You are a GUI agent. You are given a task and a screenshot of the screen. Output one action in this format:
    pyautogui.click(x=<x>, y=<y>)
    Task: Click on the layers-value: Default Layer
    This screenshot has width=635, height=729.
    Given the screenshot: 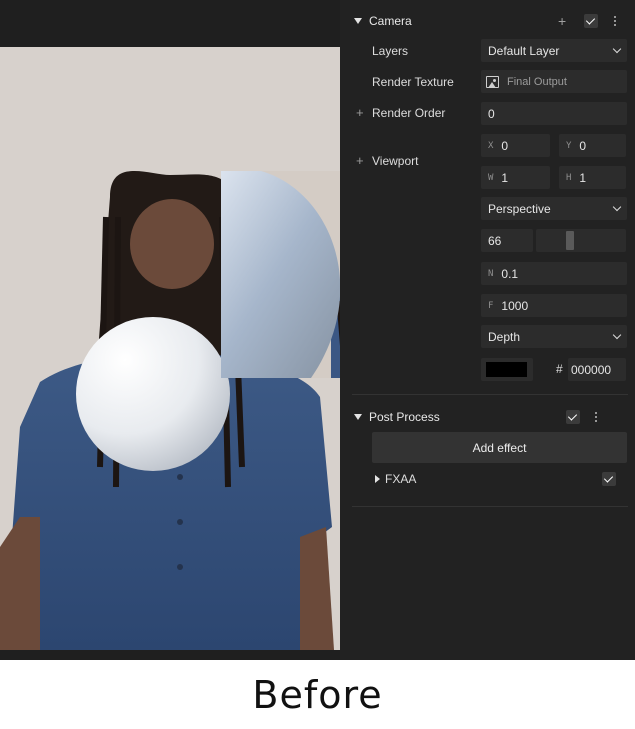 What is the action you would take?
    pyautogui.click(x=524, y=50)
    